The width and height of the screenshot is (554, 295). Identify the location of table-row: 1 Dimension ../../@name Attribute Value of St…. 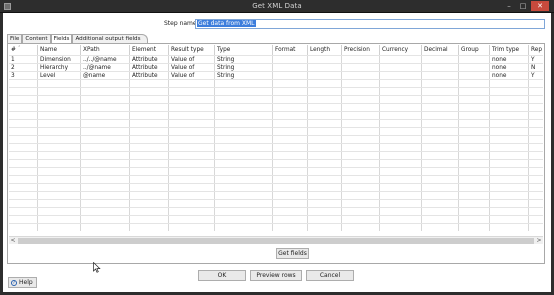
(276, 59).